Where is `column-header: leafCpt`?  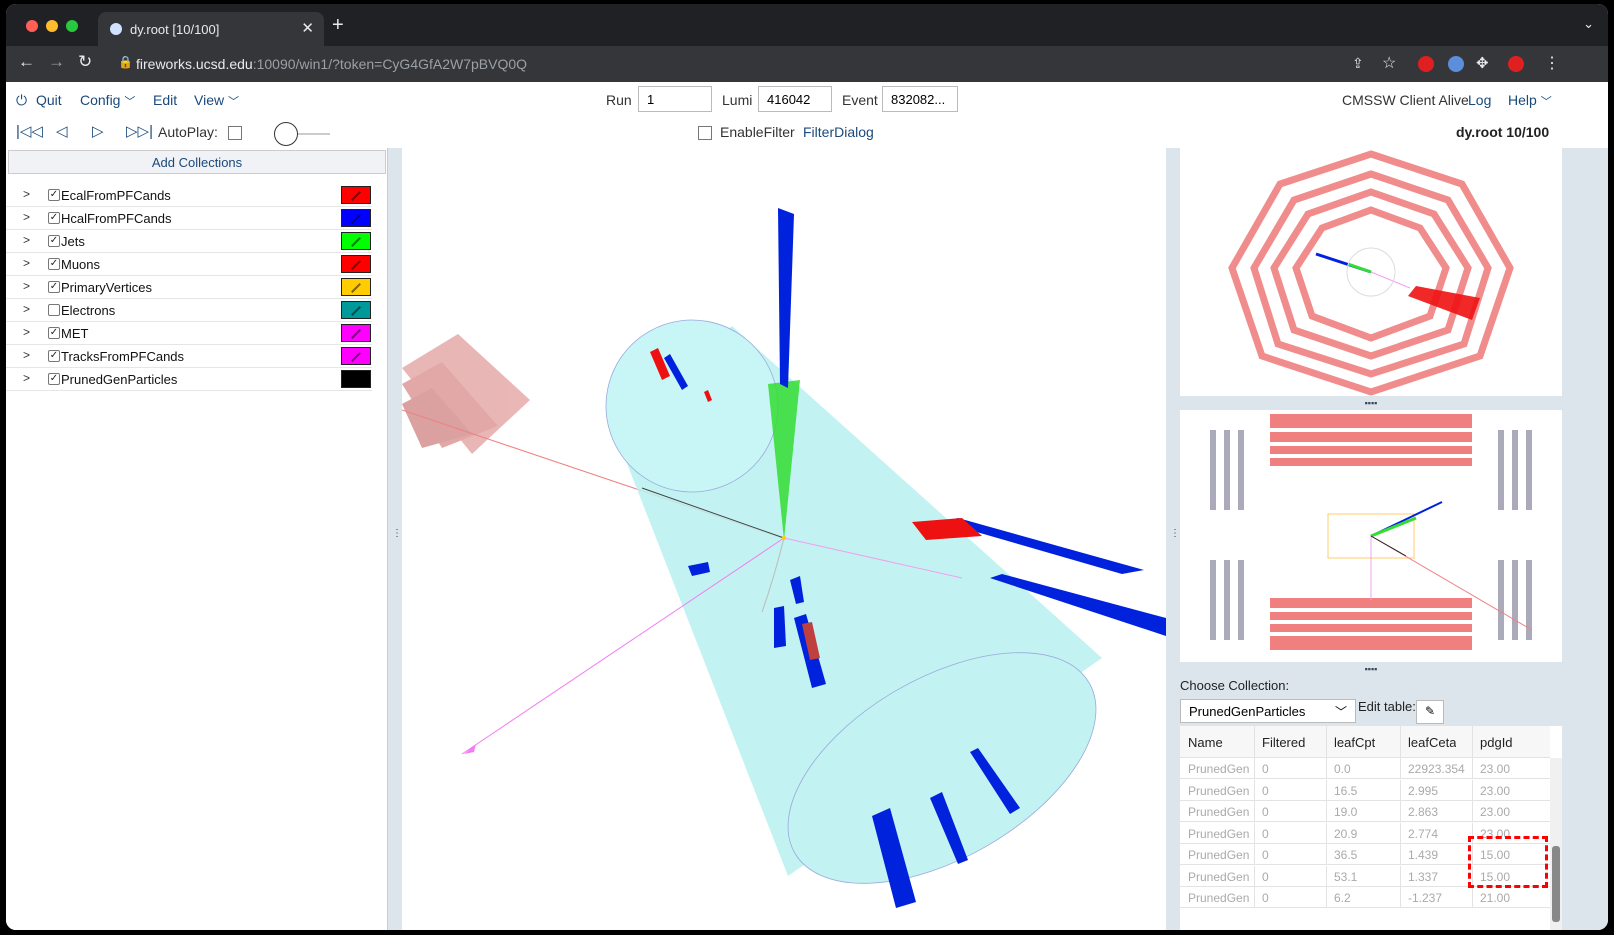
column-header: leafCpt is located at coordinates (1354, 742).